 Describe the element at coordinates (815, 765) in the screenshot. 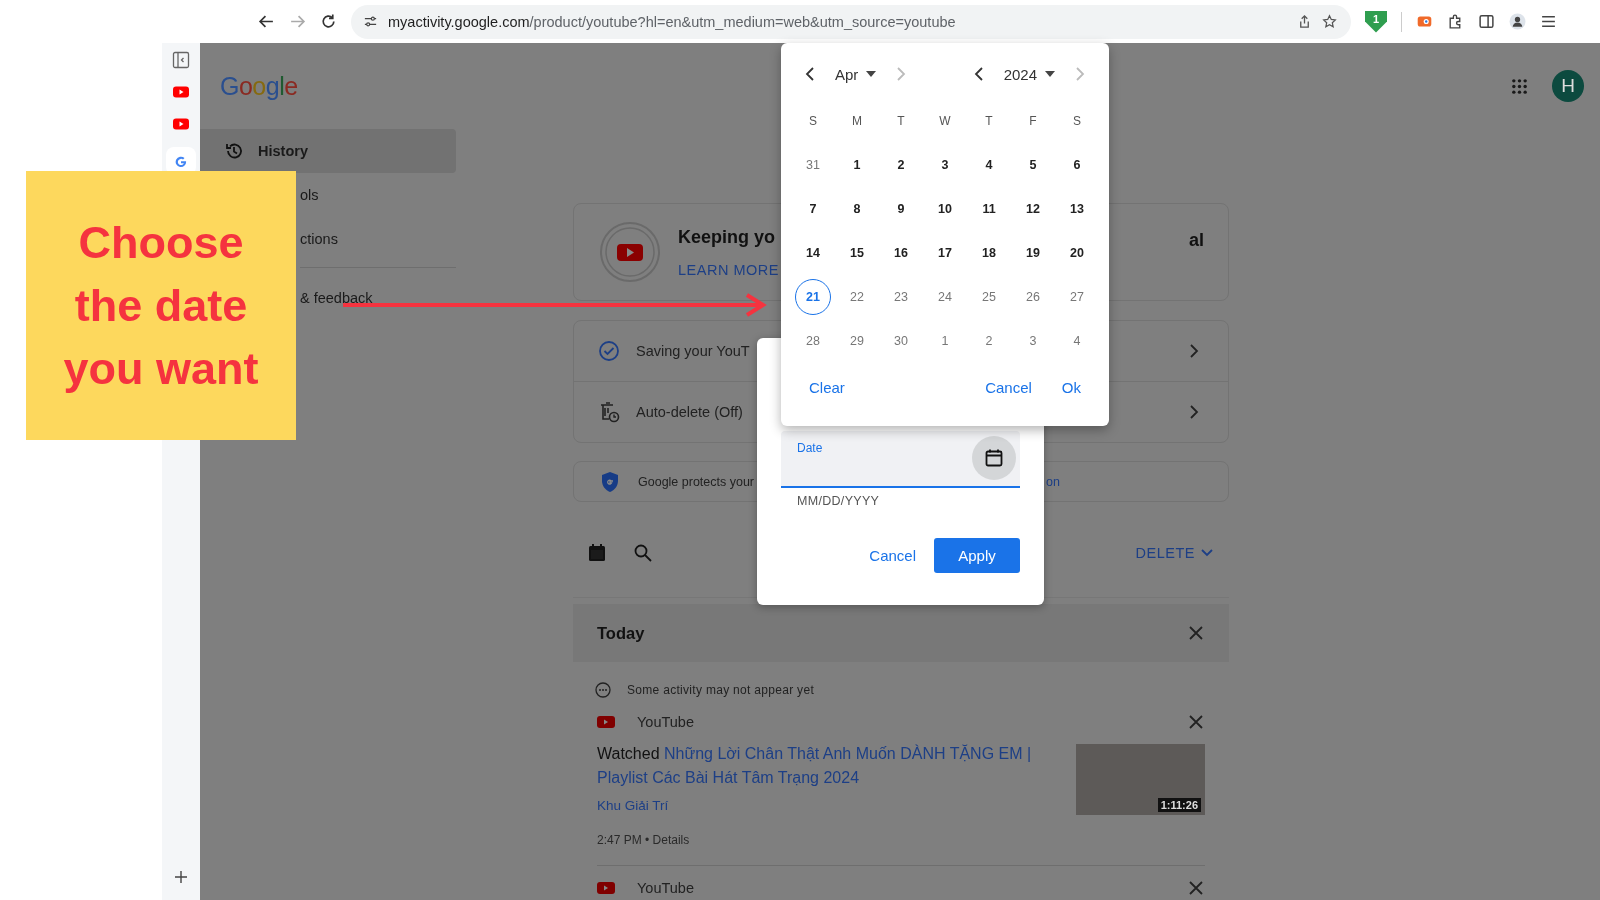

I see `watched-title: Watched Những Lời Chân Thật Anh Muốn DÀNH TẶNG EM | Playlist Các Bài Hát Tâm Trạng 2024` at that location.